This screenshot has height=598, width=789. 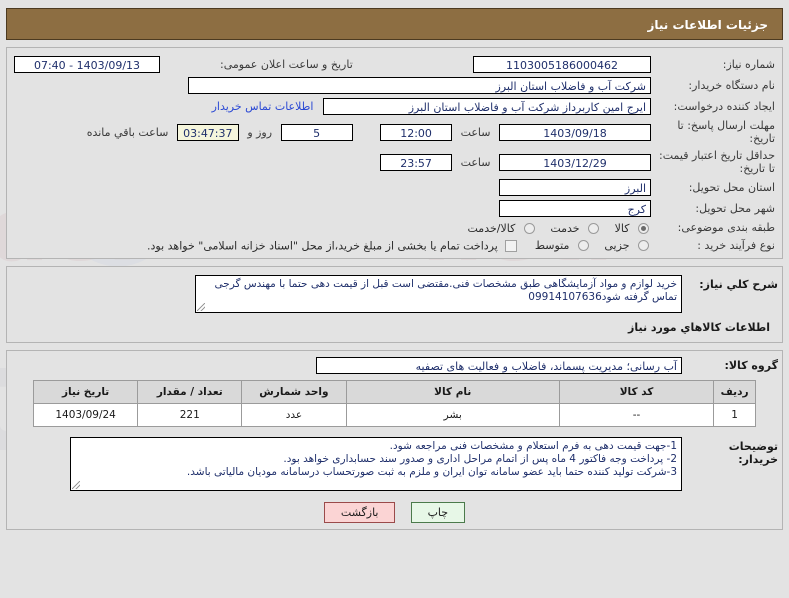 I want to click on buyer-org-cell: شرکت آب و فاضلاب استان البرز, so click(x=332, y=85).